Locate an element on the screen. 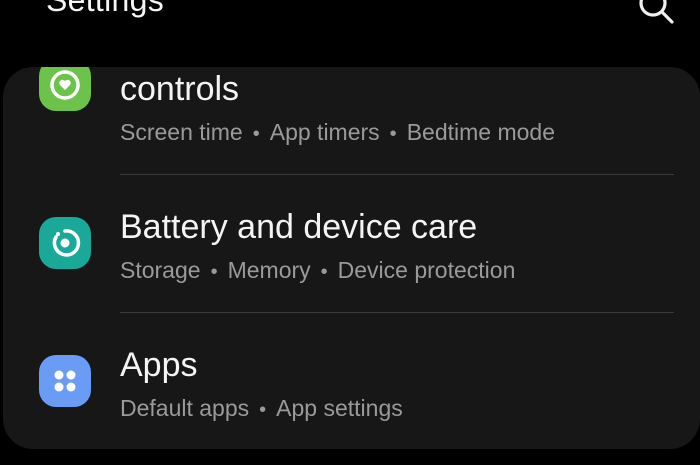 This screenshot has width=700, height=465. item-subtitle: Storage • Memory • Device protection is located at coordinates (317, 270).